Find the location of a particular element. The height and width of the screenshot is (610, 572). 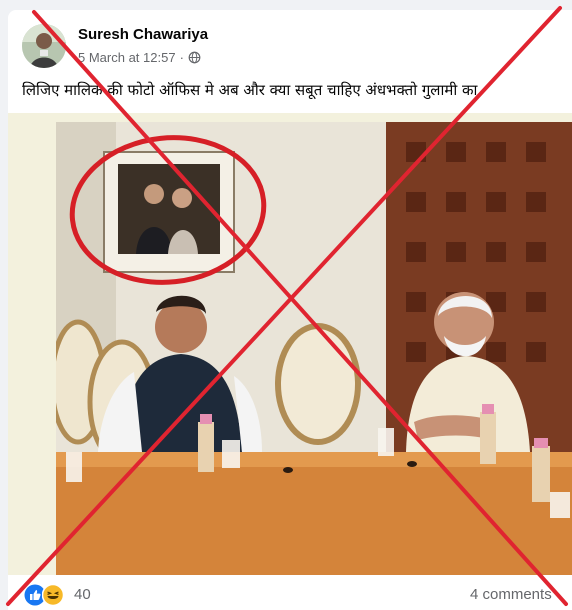

comments-link: 4 comments is located at coordinates (511, 594).